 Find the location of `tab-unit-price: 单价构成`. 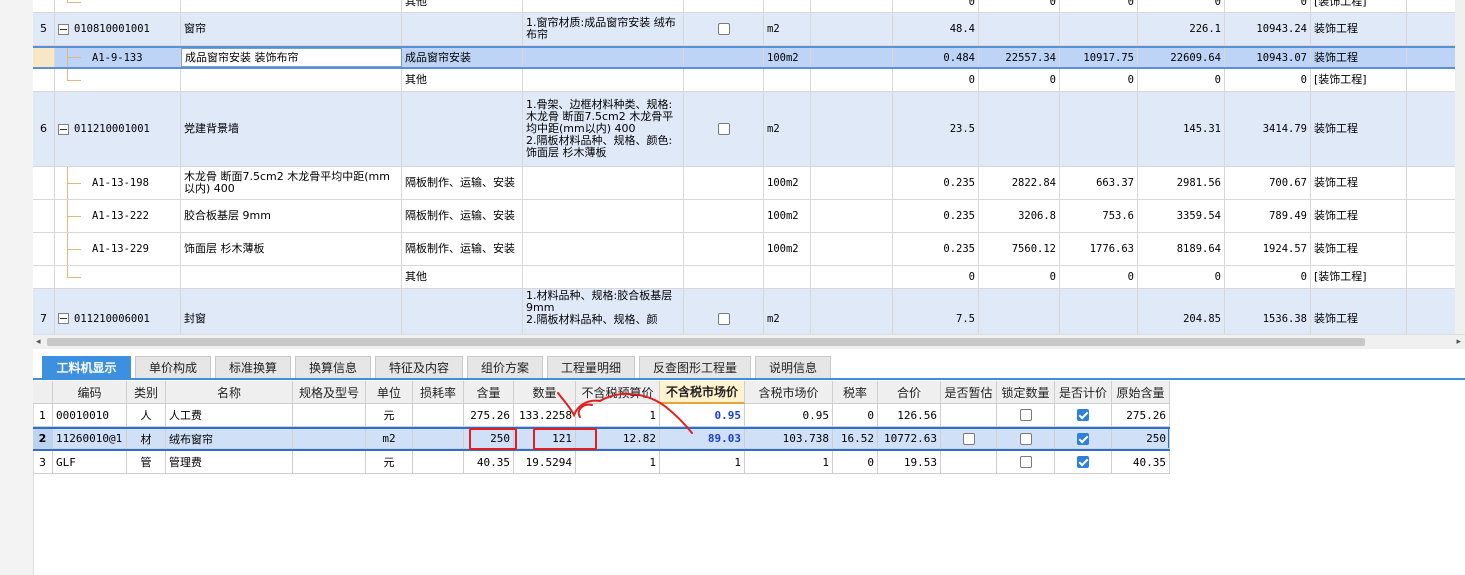

tab-unit-price: 单价构成 is located at coordinates (173, 367).